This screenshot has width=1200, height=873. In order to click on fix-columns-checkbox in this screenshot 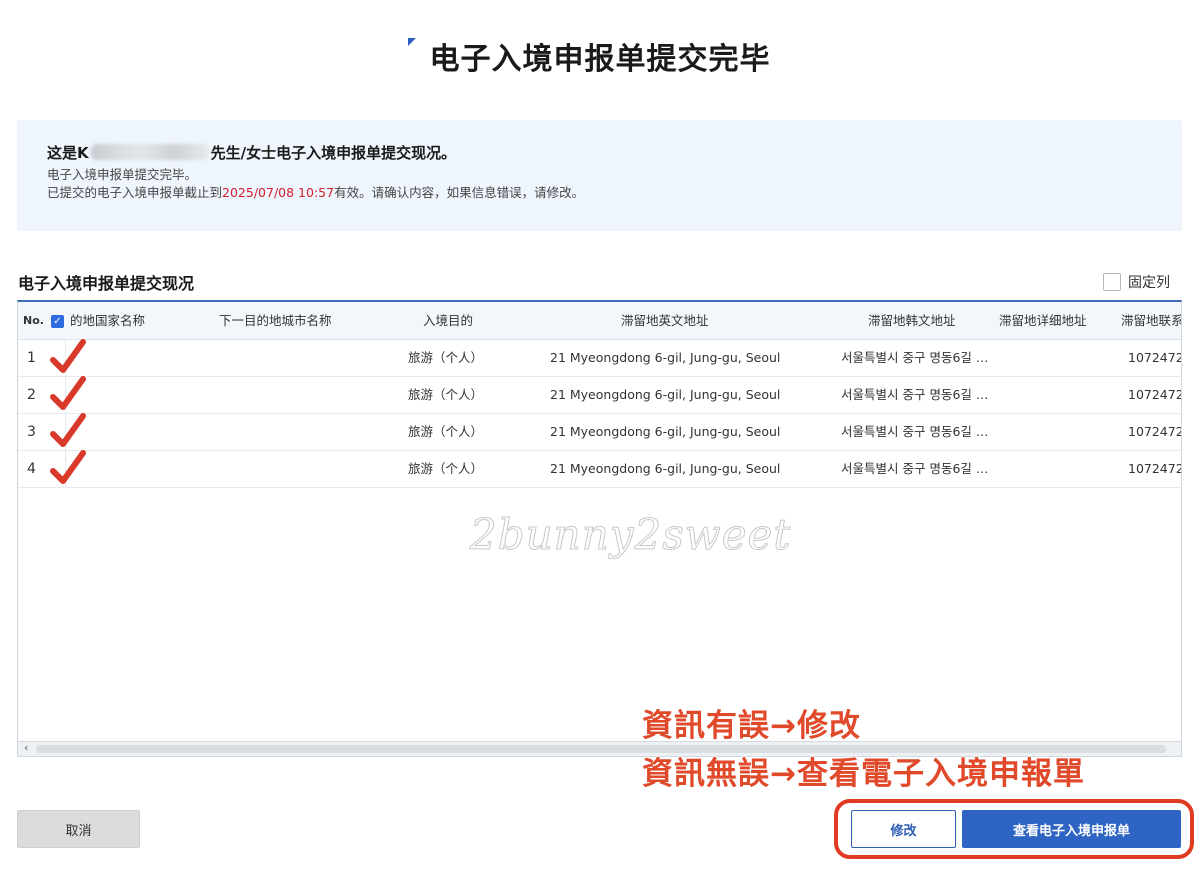, I will do `click(1112, 282)`.